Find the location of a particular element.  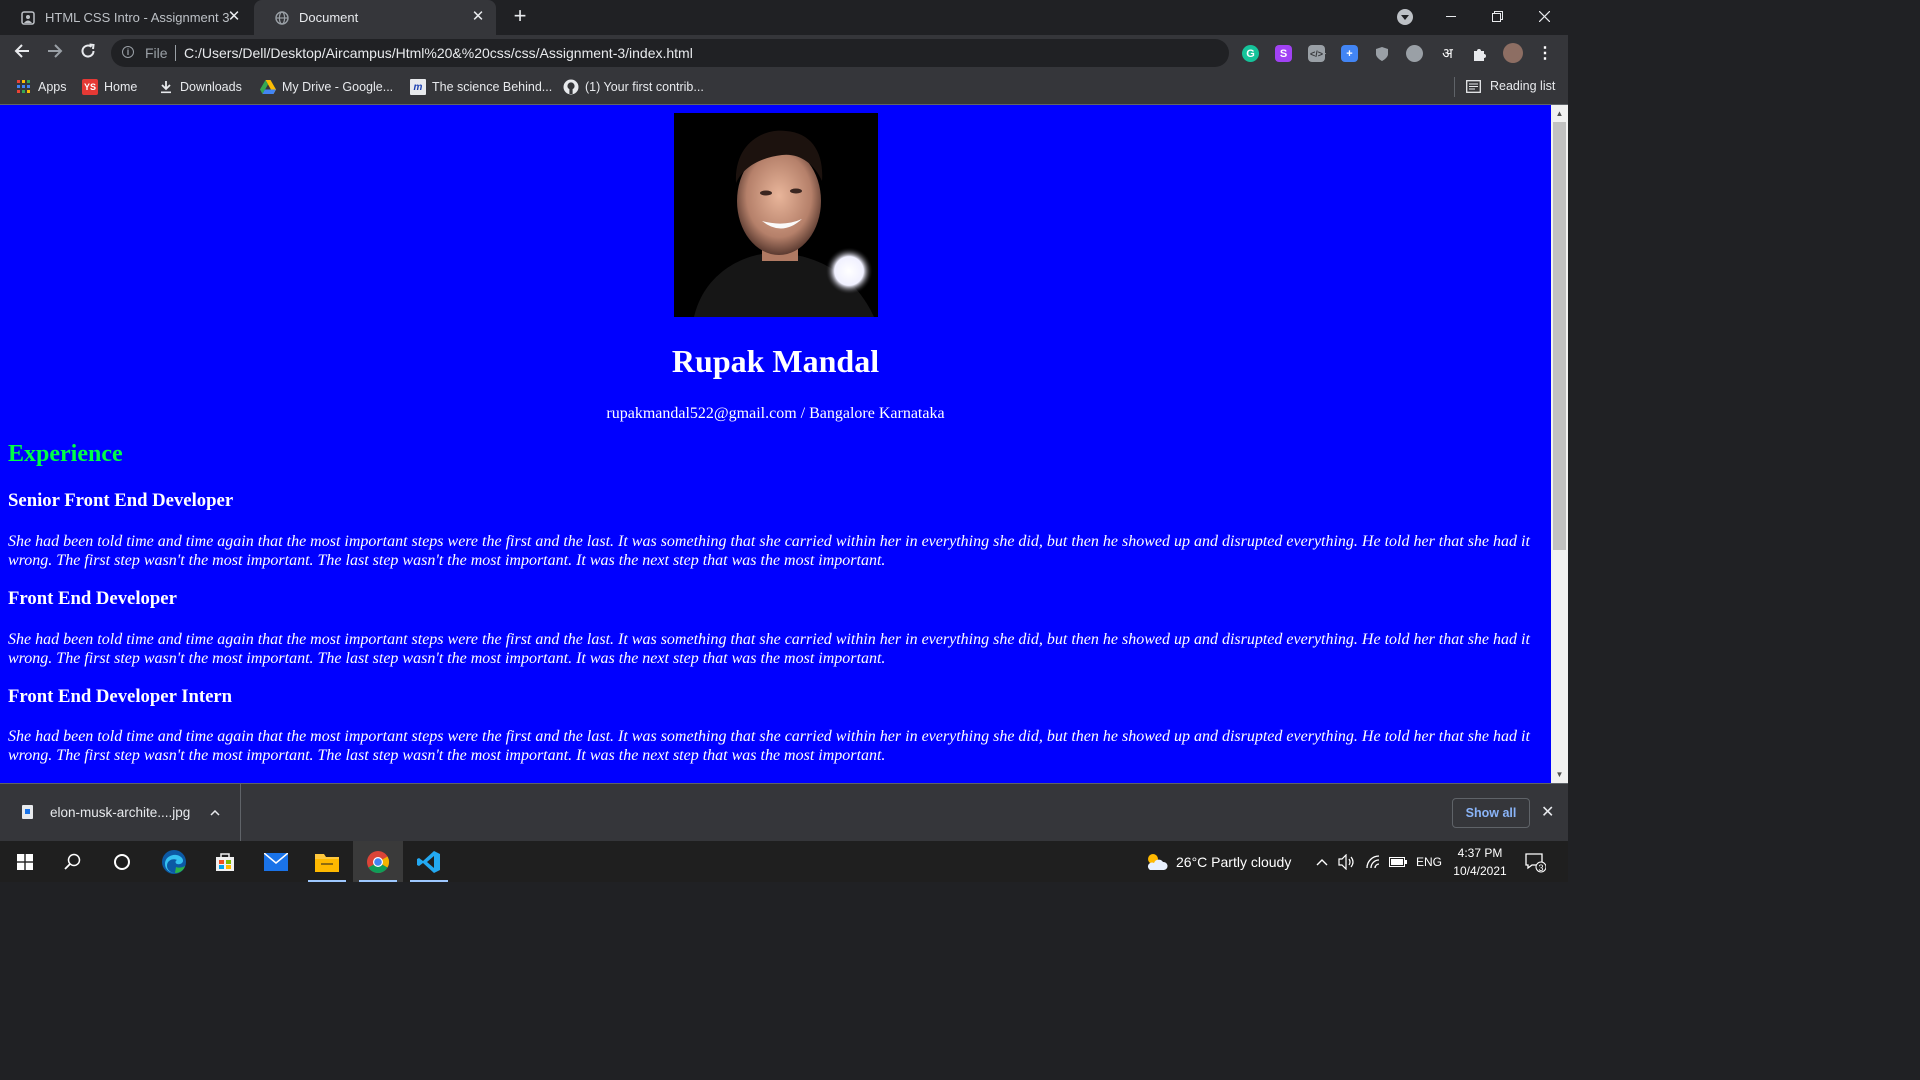

reading-list-button: Reading list is located at coordinates (1510, 86).